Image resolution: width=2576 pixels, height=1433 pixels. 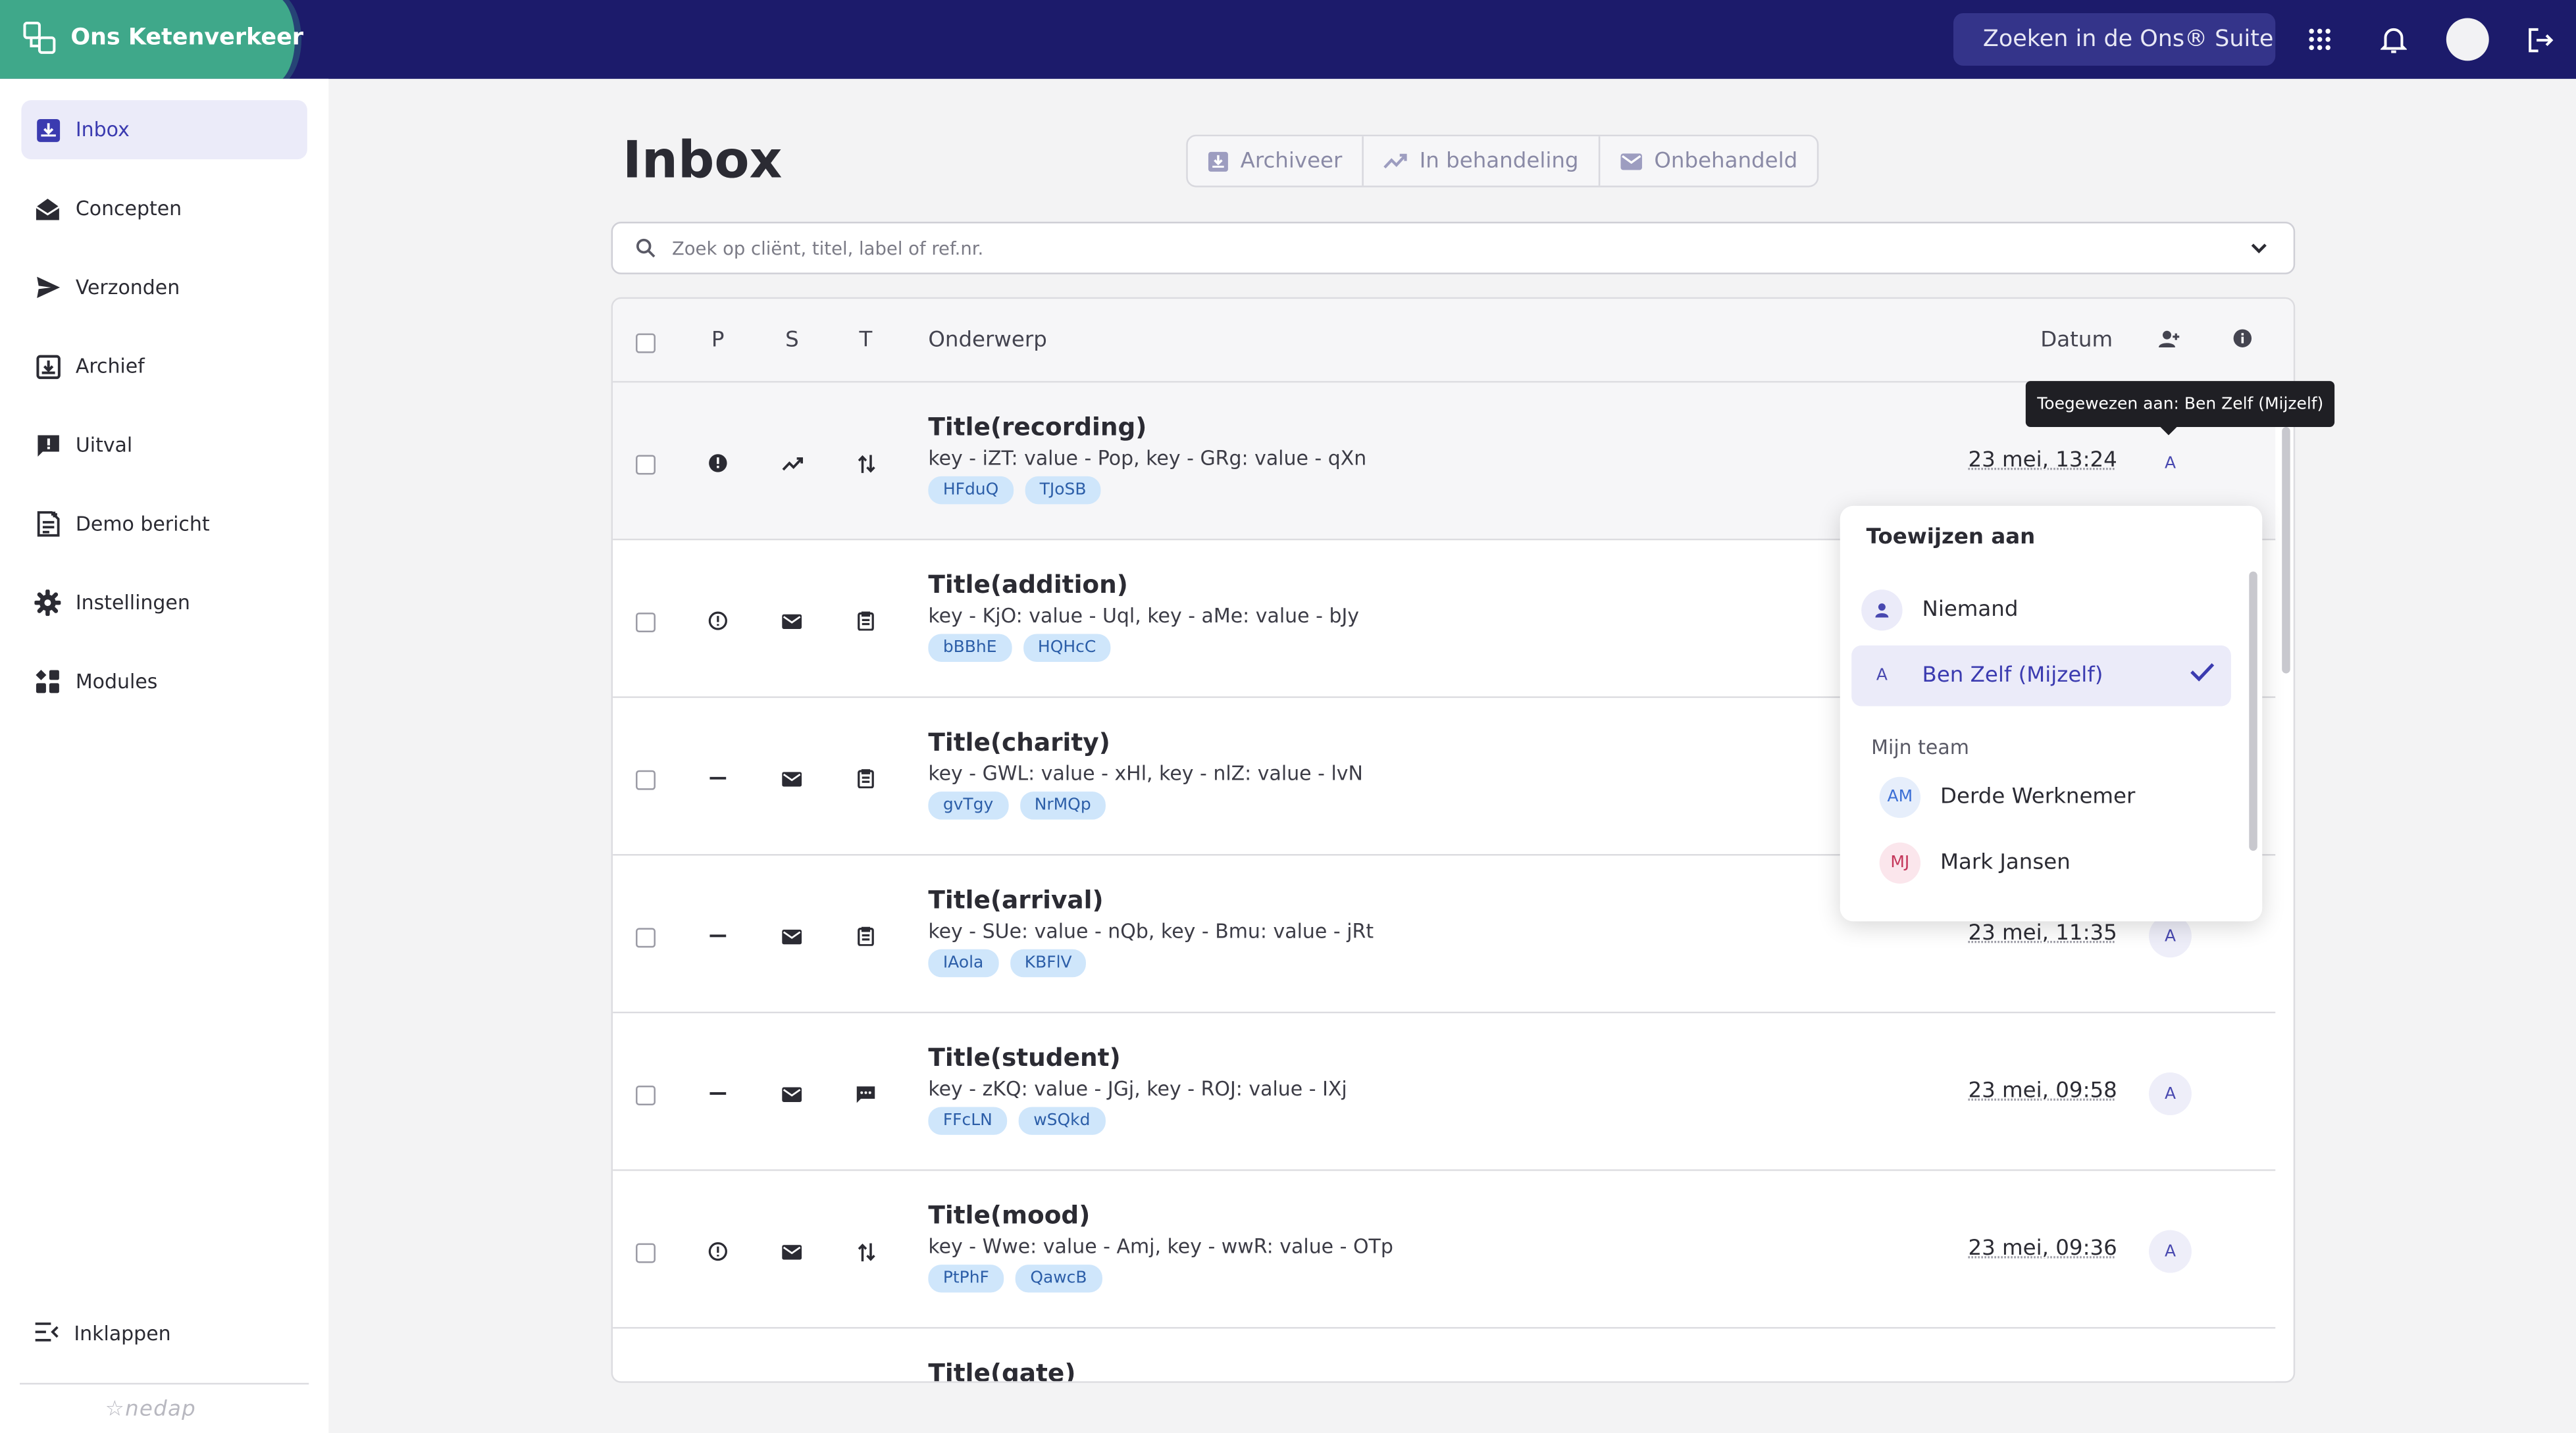 I want to click on sidebar-divider, so click(x=164, y=1383).